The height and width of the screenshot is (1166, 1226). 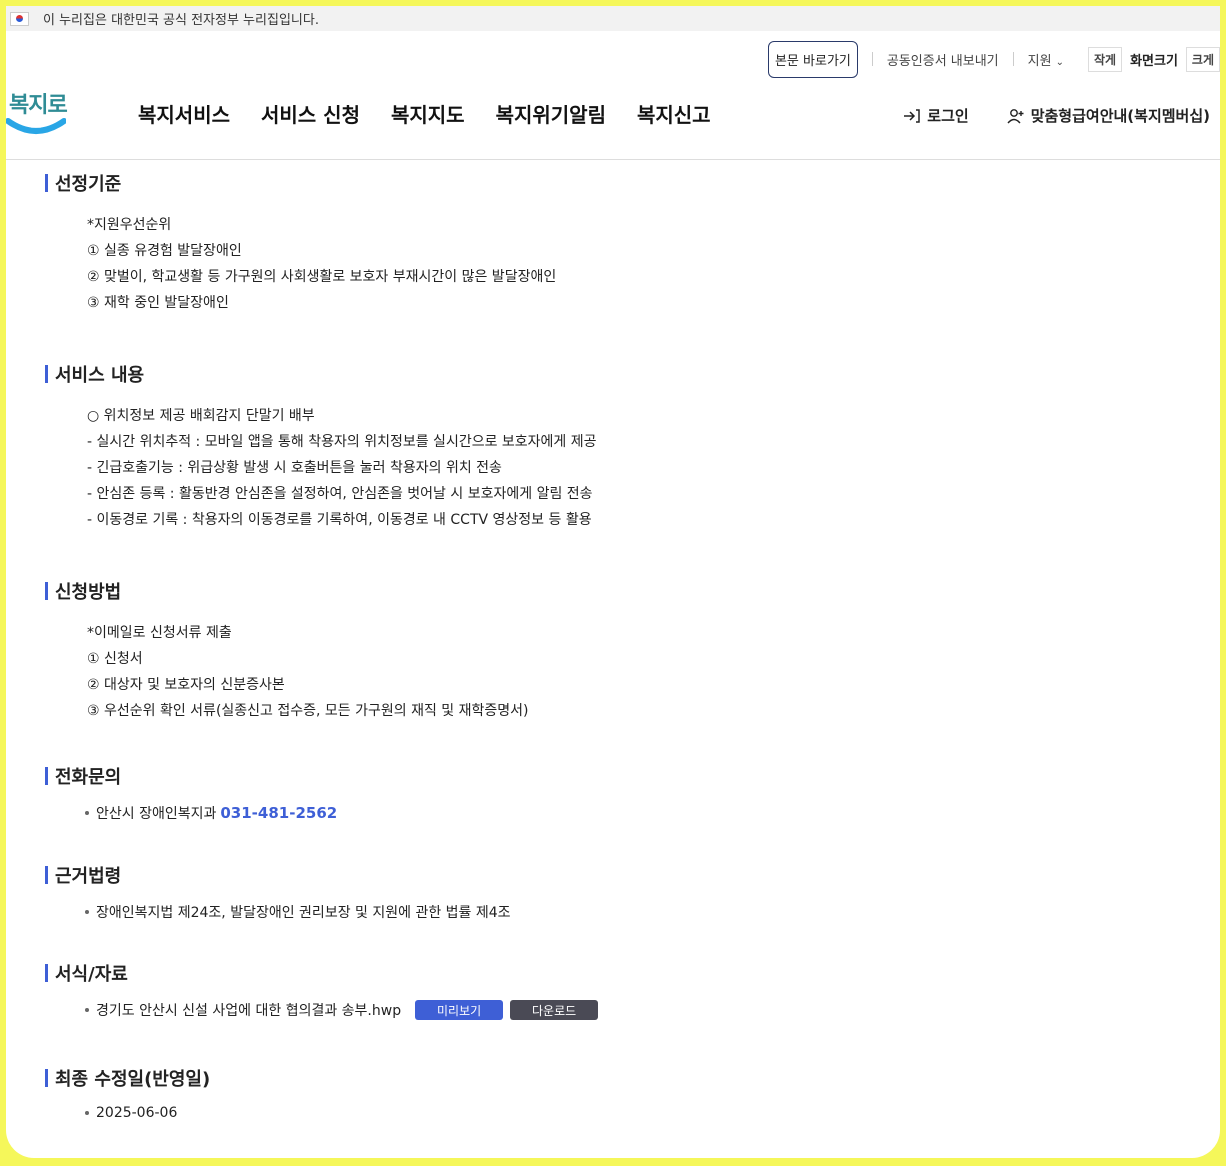 What do you see at coordinates (1202, 59) in the screenshot?
I see `font-large-button: 크게` at bounding box center [1202, 59].